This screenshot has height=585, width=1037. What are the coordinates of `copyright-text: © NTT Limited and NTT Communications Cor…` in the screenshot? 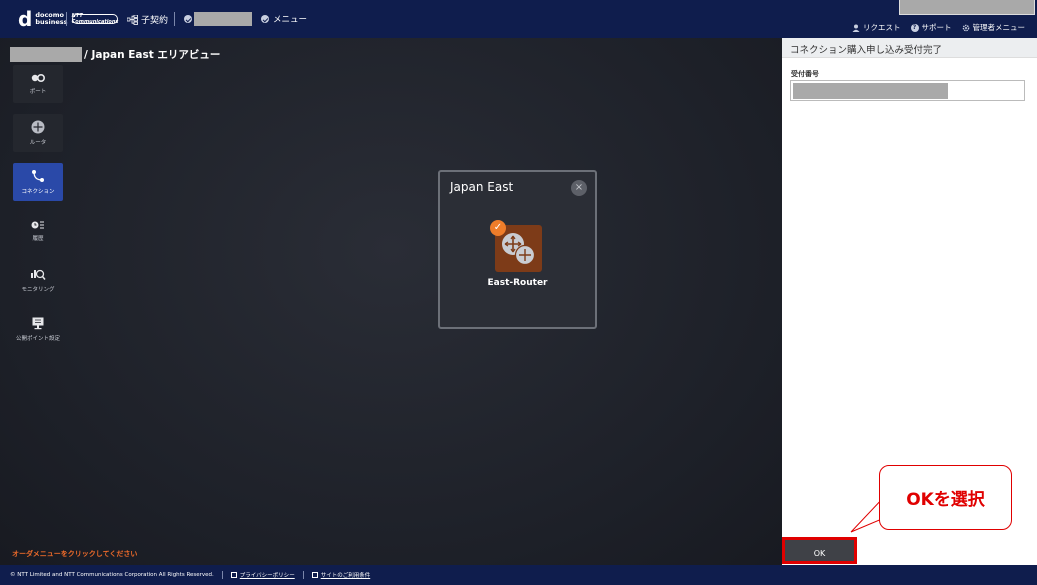 It's located at (112, 575).